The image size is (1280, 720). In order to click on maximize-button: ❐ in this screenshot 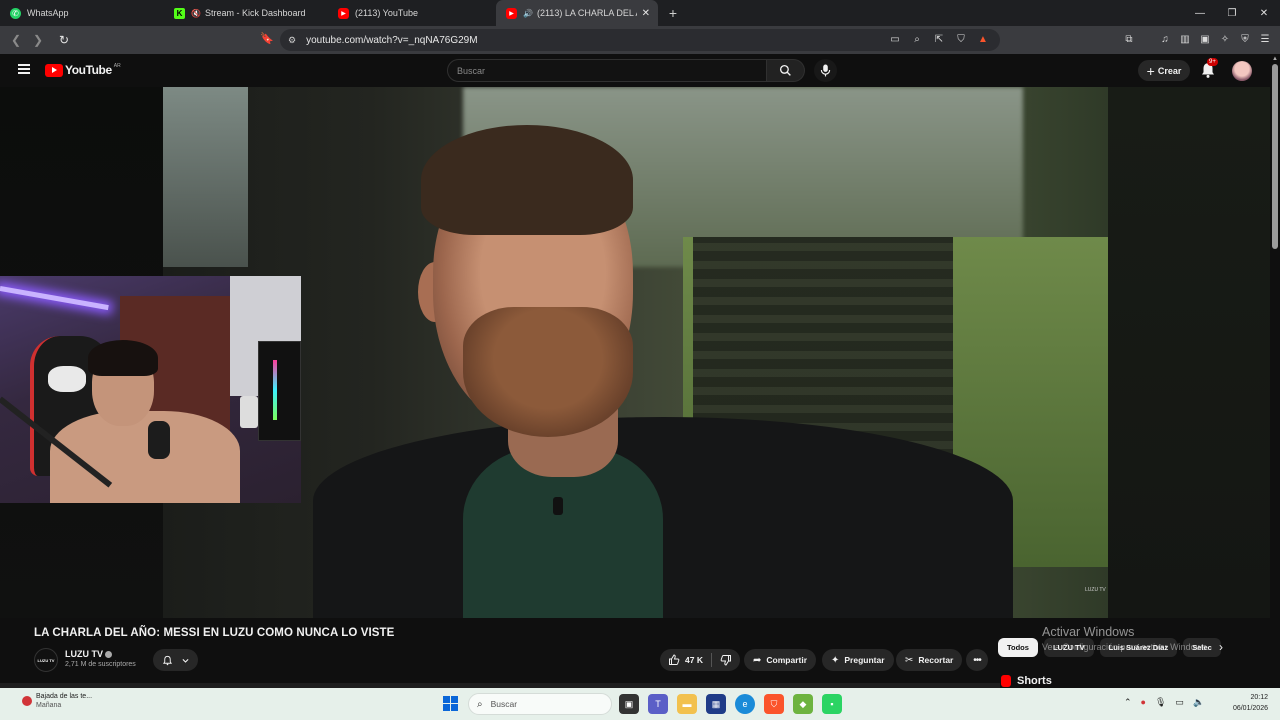, I will do `click(1232, 13)`.